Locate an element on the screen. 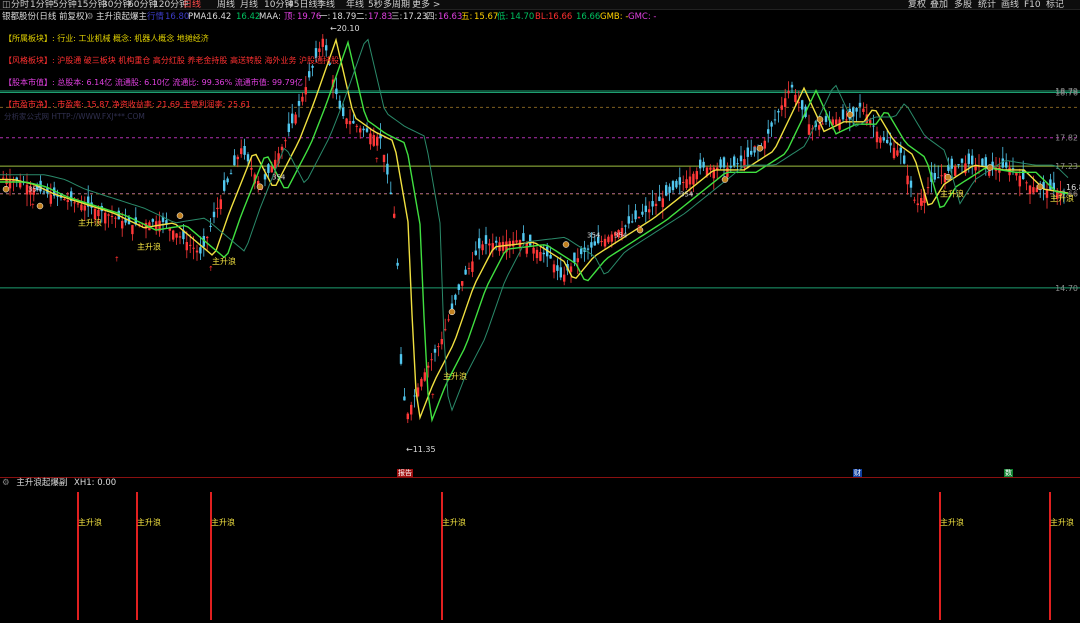  price-axis-label: 18.79 is located at coordinates (1066, 91).